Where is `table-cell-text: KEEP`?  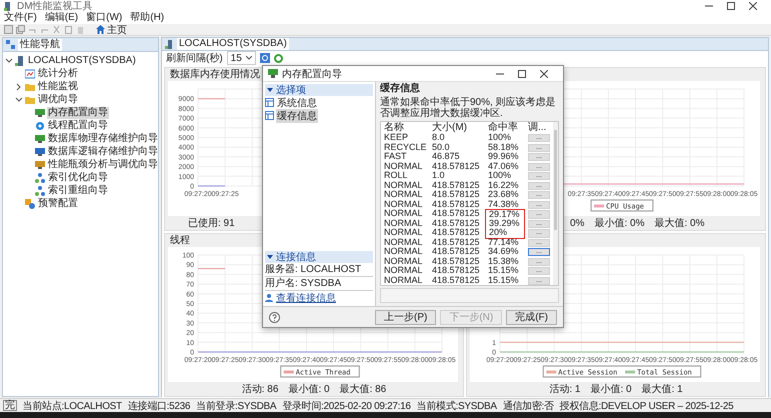
table-cell-text: KEEP is located at coordinates (396, 138).